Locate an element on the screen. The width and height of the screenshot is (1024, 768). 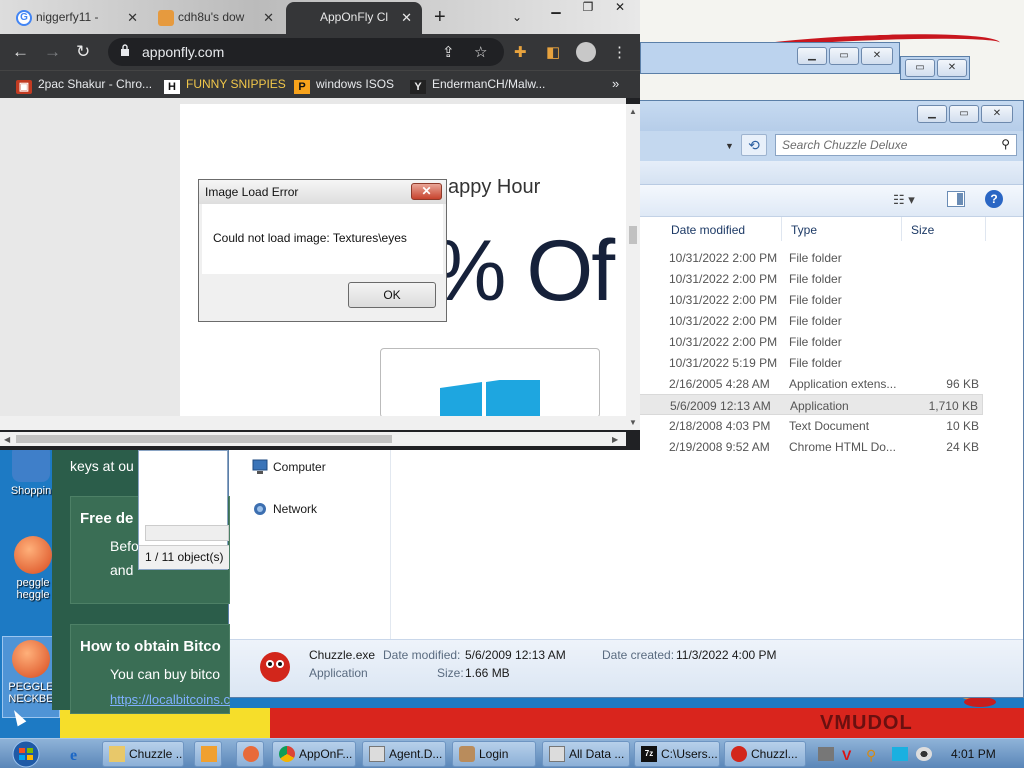
file-row: 10/31/2022 5:19 PM File folder is located at coordinates (811, 362).